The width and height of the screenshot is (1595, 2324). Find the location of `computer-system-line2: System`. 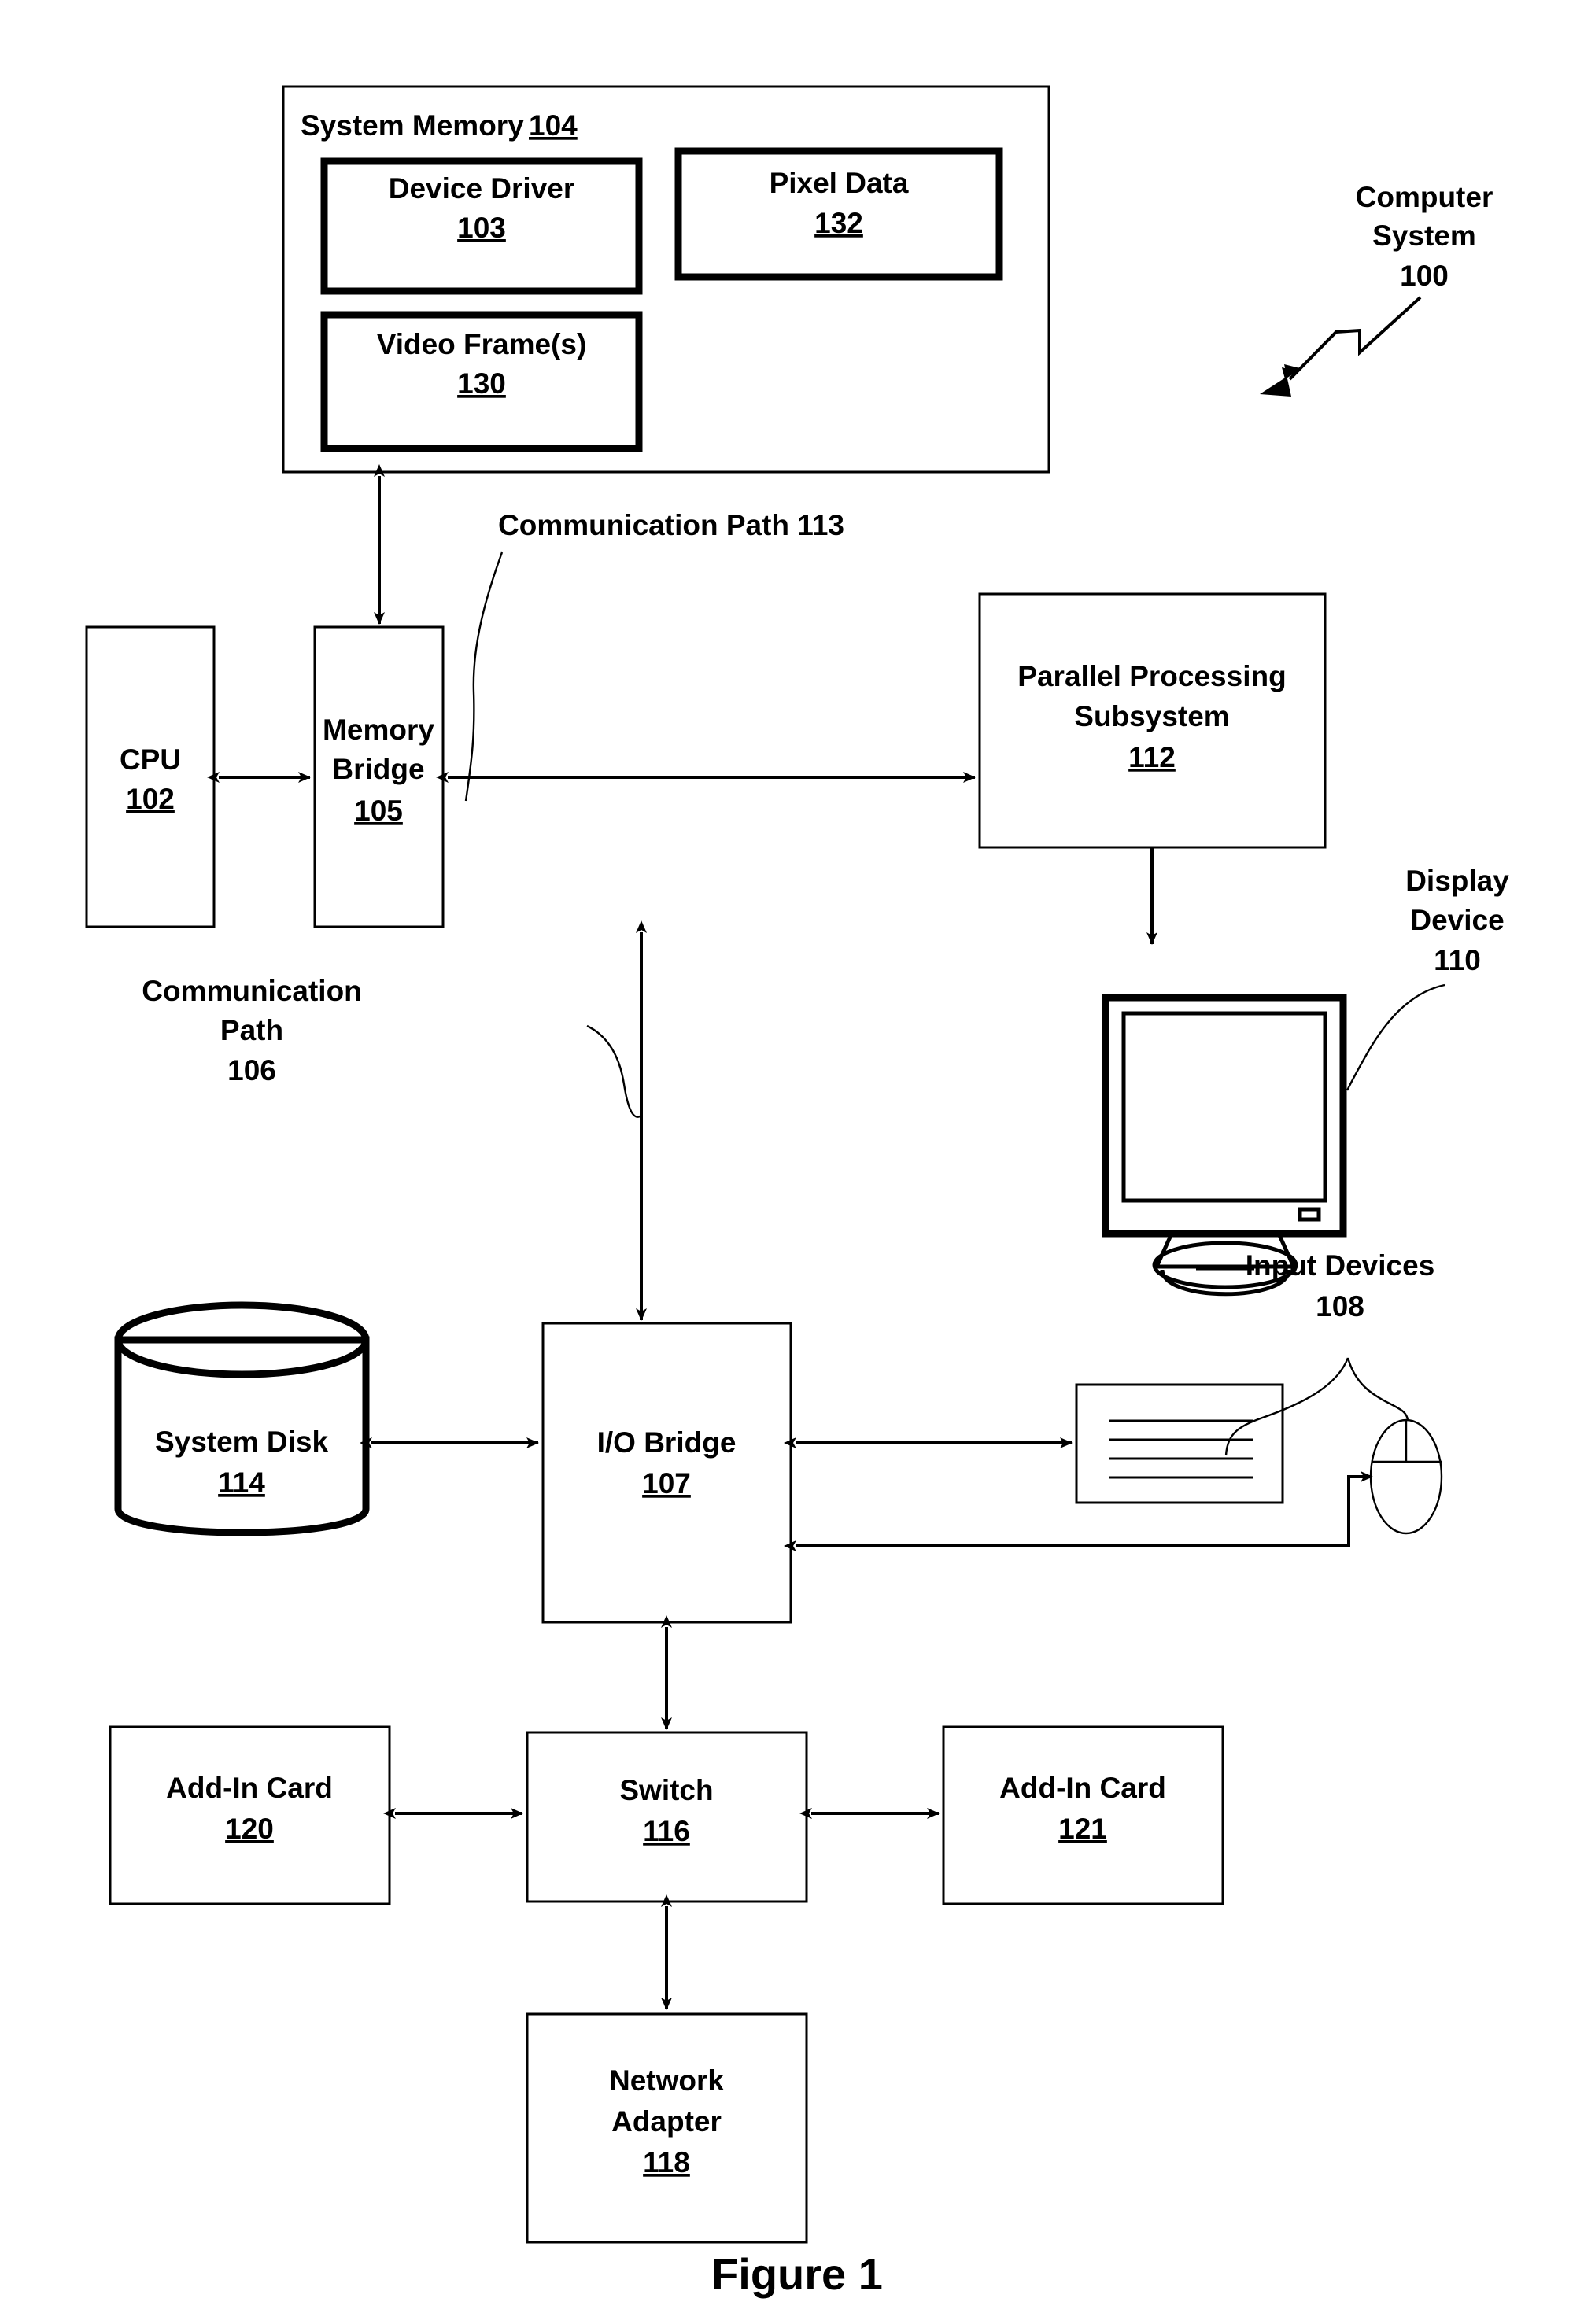

computer-system-line2: System is located at coordinates (1424, 235).